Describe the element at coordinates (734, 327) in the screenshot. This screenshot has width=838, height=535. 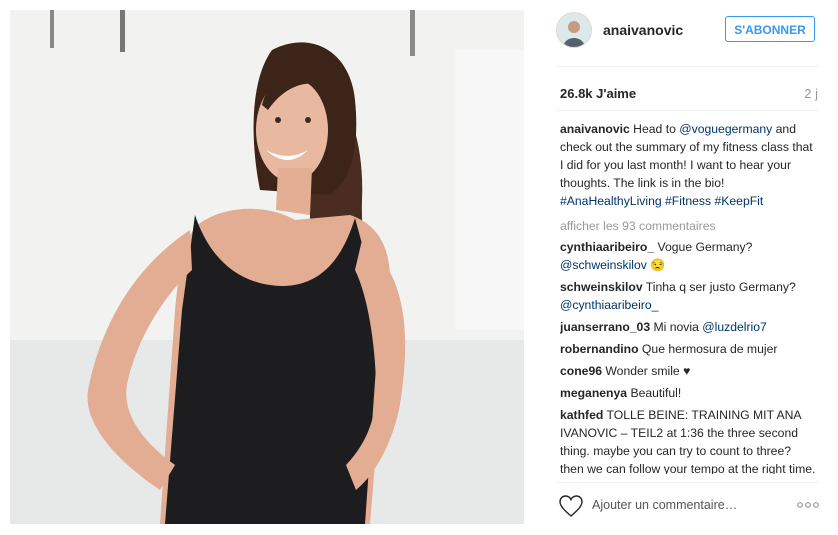
I see `comment-mention: @luzdelrio7` at that location.